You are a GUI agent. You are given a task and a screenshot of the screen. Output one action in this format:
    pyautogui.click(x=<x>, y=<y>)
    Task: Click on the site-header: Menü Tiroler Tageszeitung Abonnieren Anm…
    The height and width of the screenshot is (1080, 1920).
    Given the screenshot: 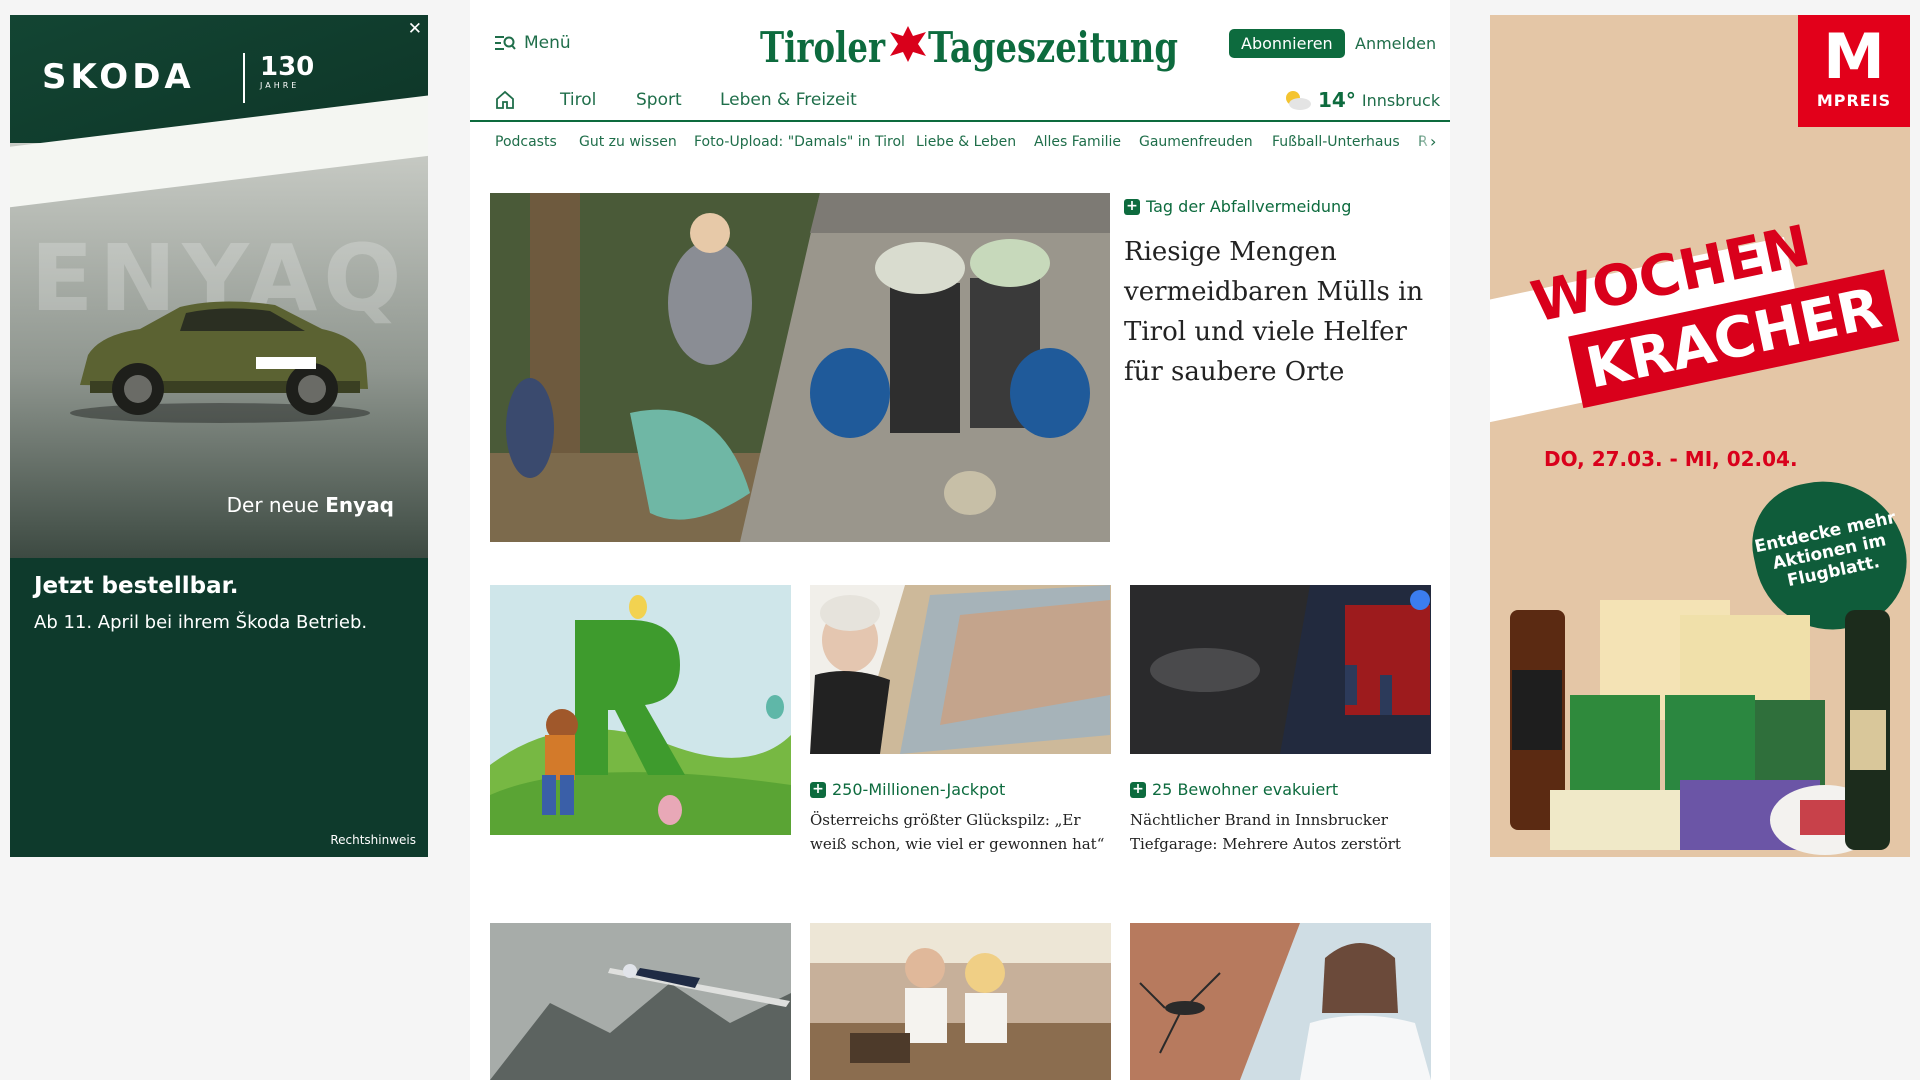 What is the action you would take?
    pyautogui.click(x=960, y=40)
    